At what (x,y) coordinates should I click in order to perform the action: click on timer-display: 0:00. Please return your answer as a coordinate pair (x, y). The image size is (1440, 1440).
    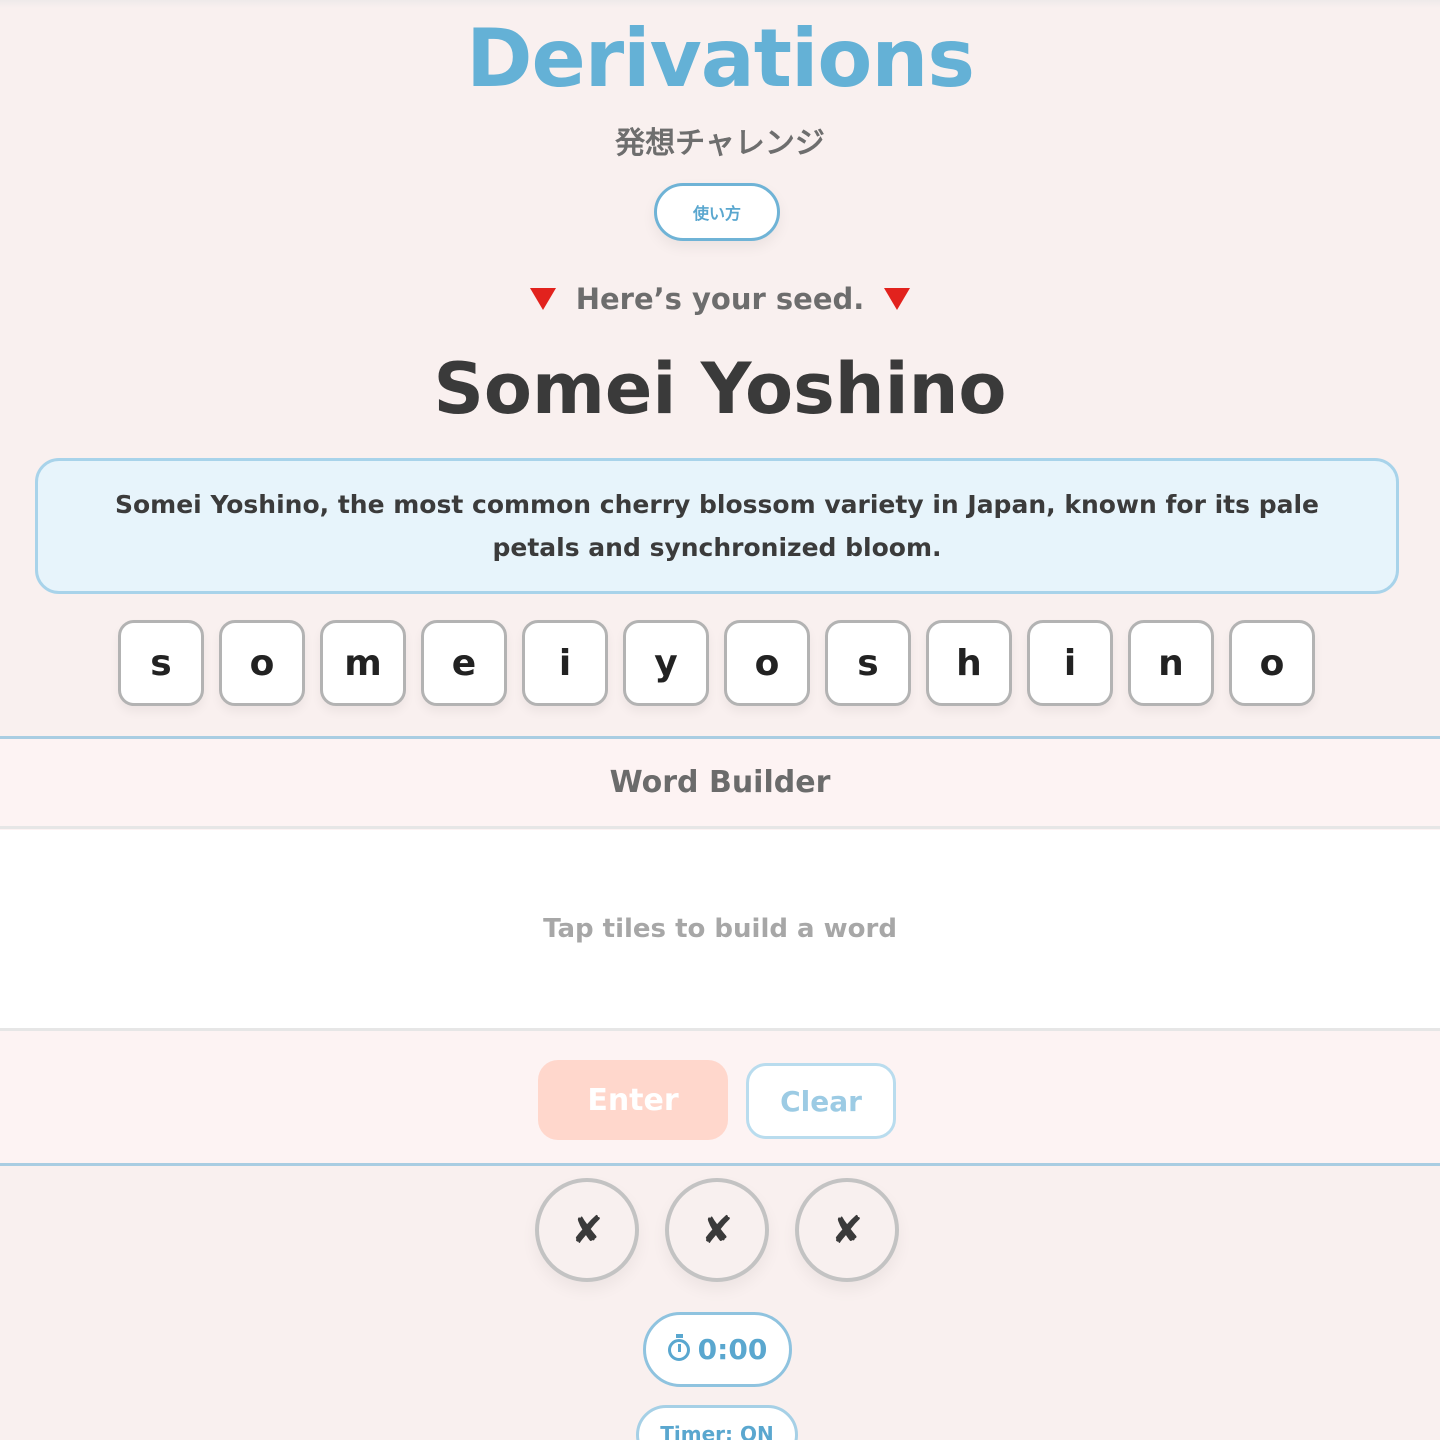
    Looking at the image, I should click on (717, 1349).